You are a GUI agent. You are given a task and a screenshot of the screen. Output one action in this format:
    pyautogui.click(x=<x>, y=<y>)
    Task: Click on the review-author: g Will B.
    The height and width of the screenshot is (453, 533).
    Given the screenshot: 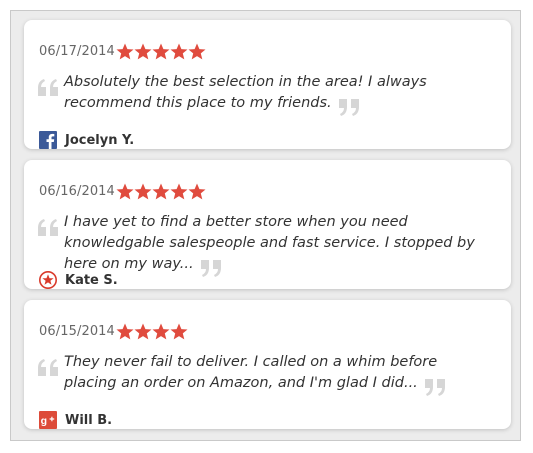 What is the action you would take?
    pyautogui.click(x=75, y=420)
    